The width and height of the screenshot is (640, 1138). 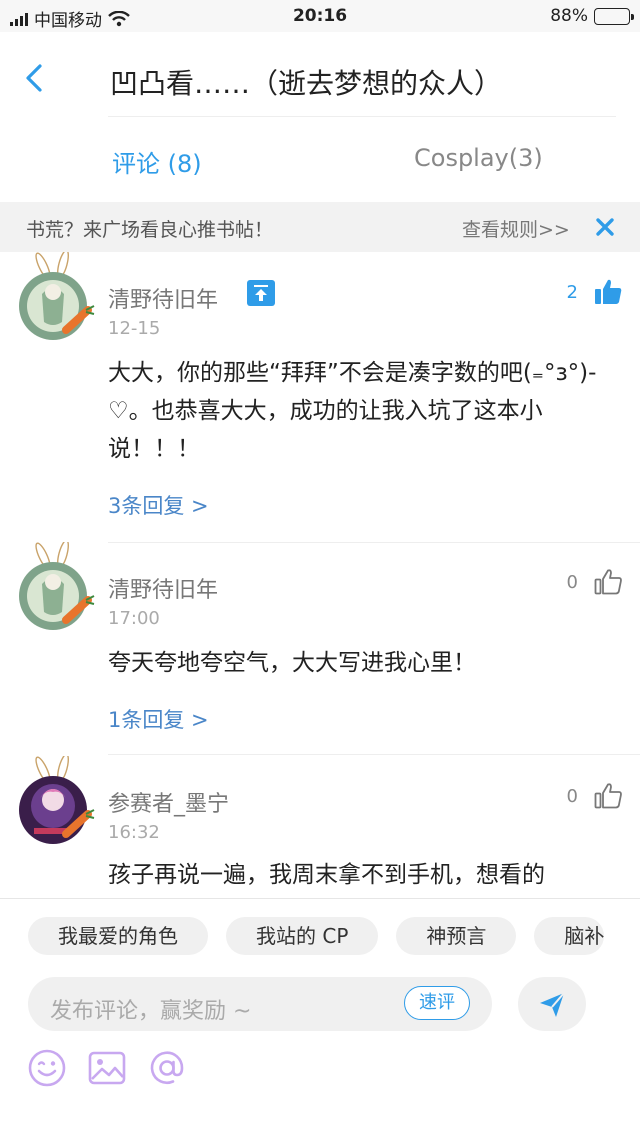 I want to click on divider, so click(x=374, y=754).